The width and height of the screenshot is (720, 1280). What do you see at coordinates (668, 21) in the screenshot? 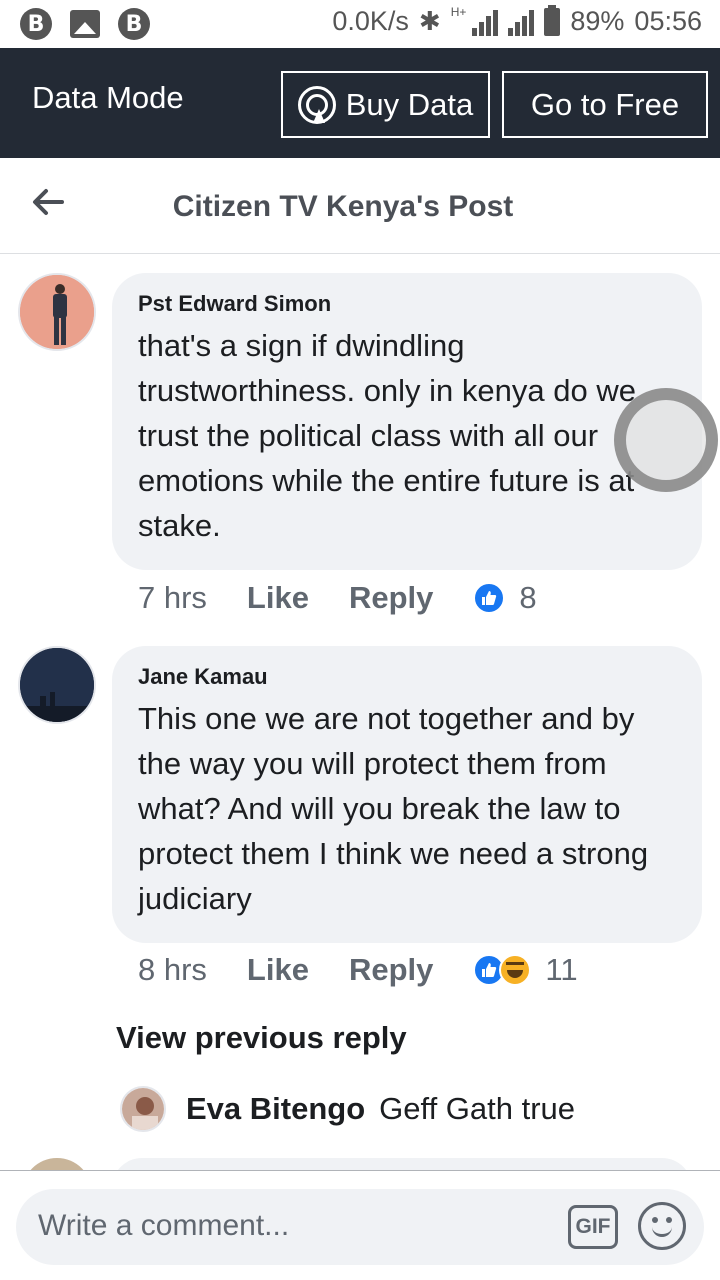
I see `clock: 05:56` at bounding box center [668, 21].